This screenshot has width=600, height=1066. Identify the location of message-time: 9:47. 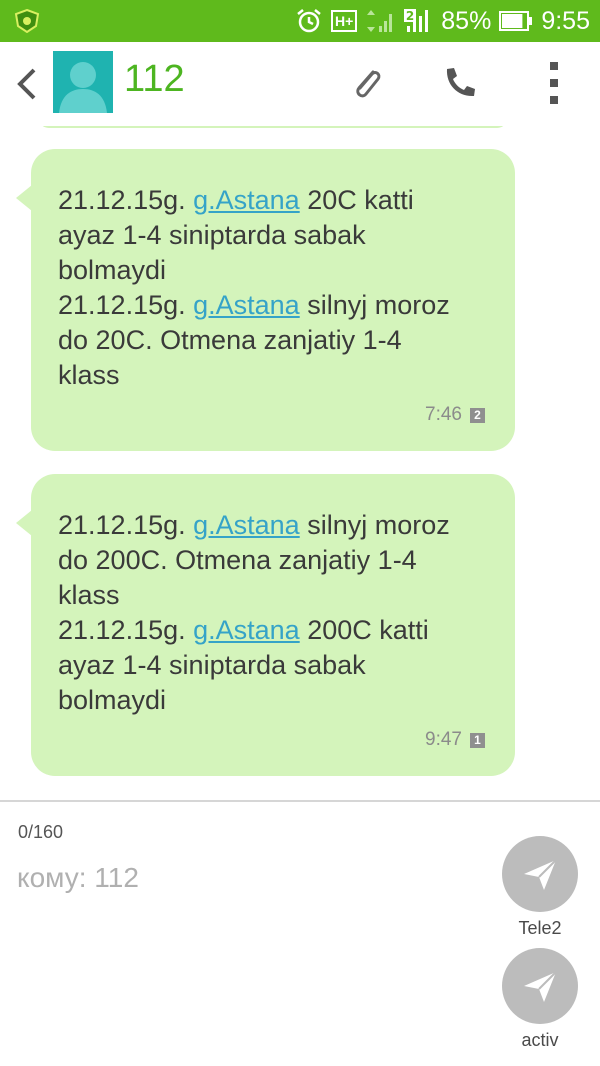
(443, 739).